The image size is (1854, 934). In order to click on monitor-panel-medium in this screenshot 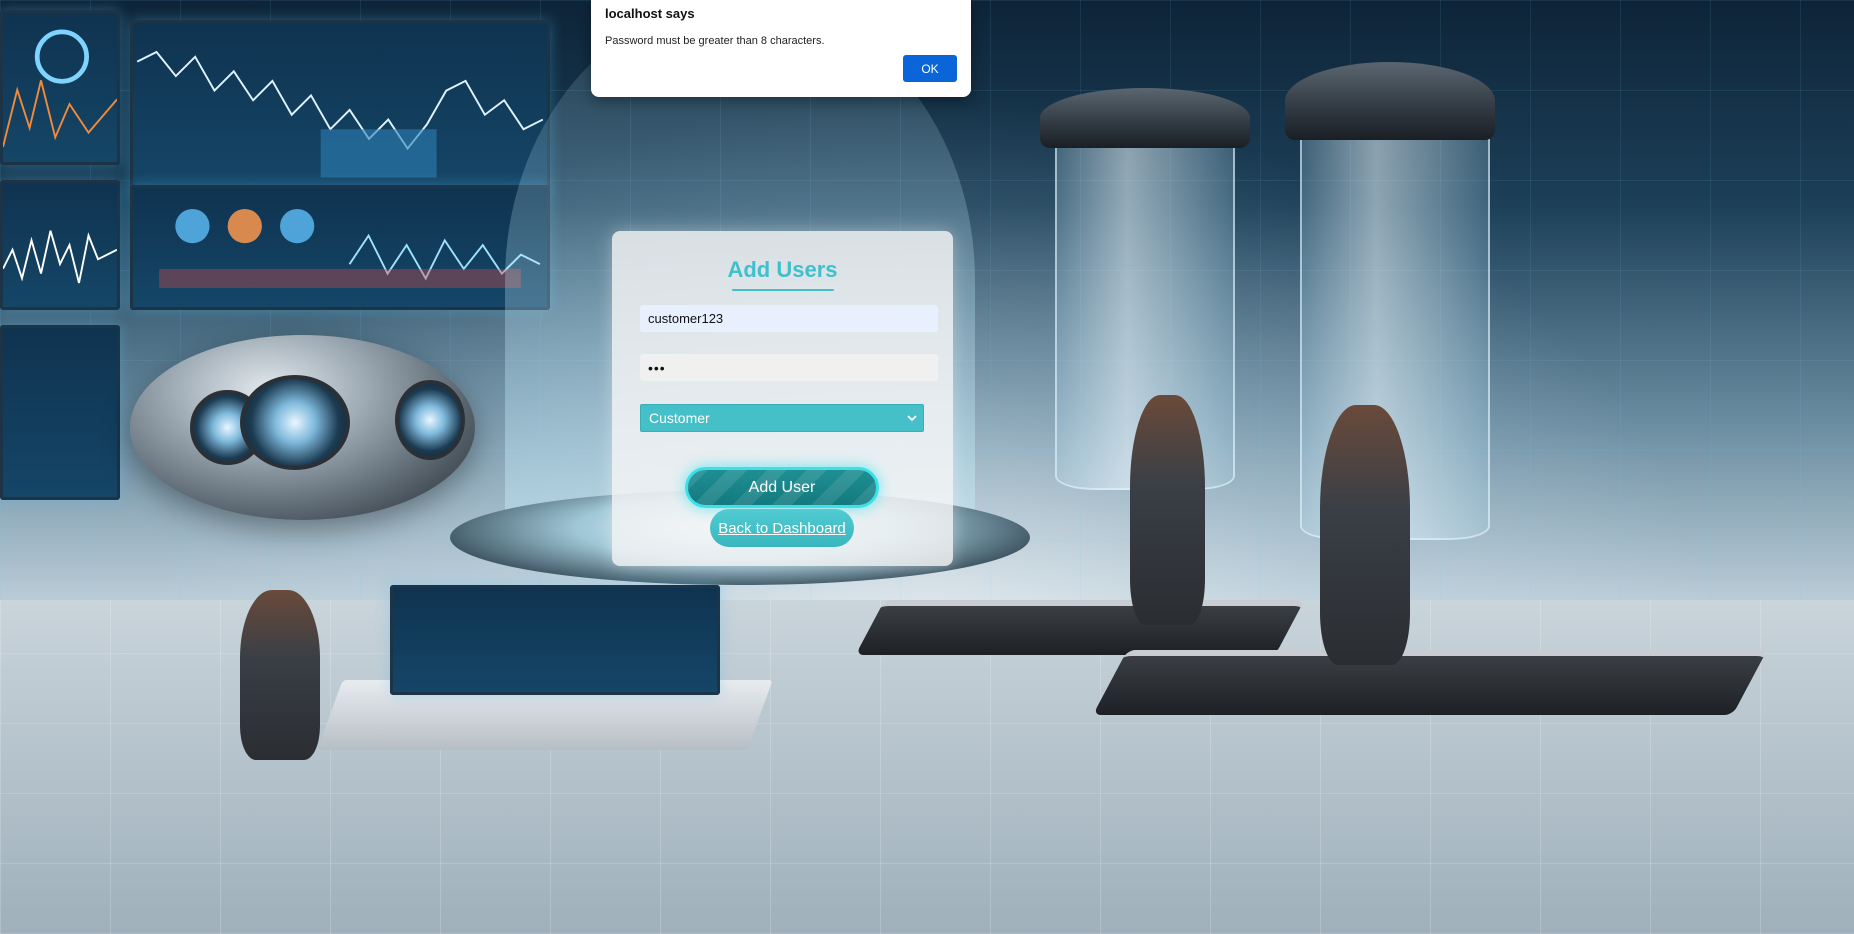, I will do `click(340, 247)`.